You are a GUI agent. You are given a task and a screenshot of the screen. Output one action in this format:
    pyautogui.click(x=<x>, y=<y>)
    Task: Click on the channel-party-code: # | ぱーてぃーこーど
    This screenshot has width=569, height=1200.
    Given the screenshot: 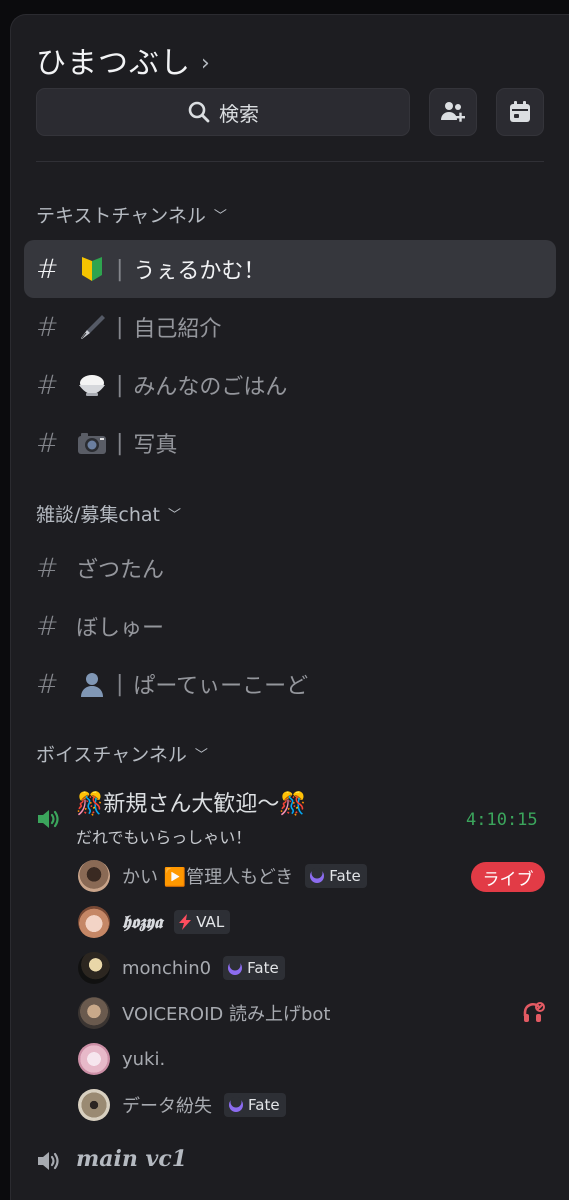 What is the action you would take?
    pyautogui.click(x=290, y=684)
    